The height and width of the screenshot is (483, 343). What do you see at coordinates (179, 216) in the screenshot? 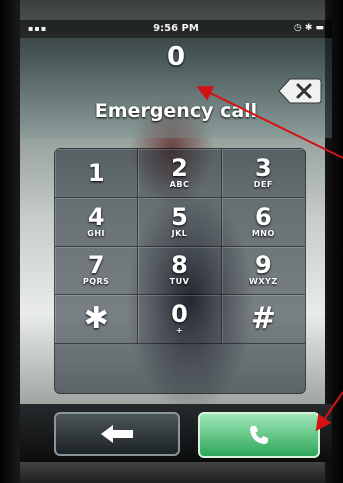
I see `key-digit: 5` at bounding box center [179, 216].